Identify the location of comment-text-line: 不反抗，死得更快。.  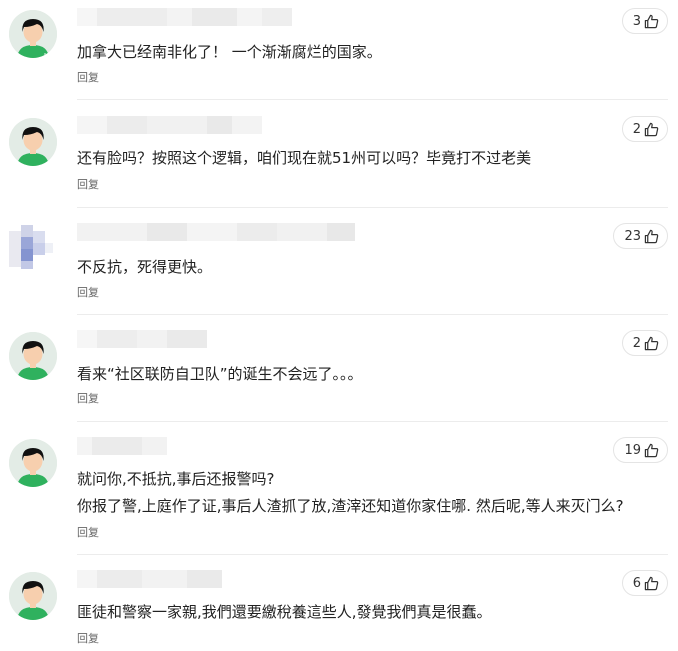
(145, 267).